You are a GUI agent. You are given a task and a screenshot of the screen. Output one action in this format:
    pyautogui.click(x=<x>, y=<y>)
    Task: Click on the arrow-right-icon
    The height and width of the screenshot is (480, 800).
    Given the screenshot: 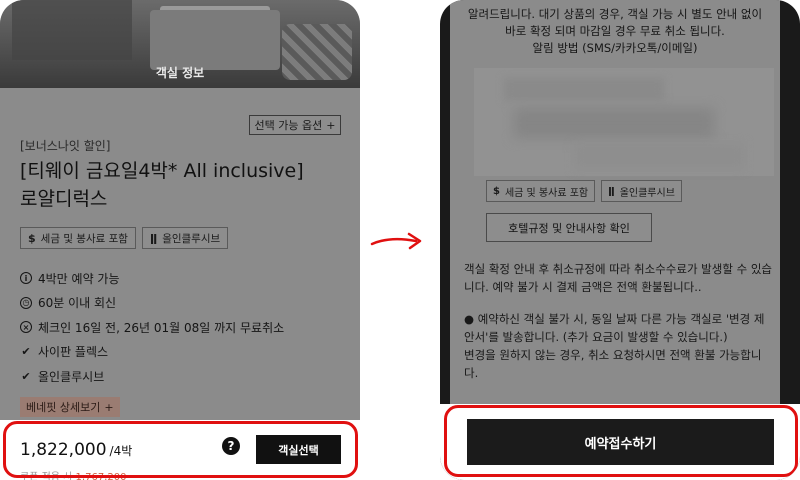 What is the action you would take?
    pyautogui.click(x=396, y=241)
    